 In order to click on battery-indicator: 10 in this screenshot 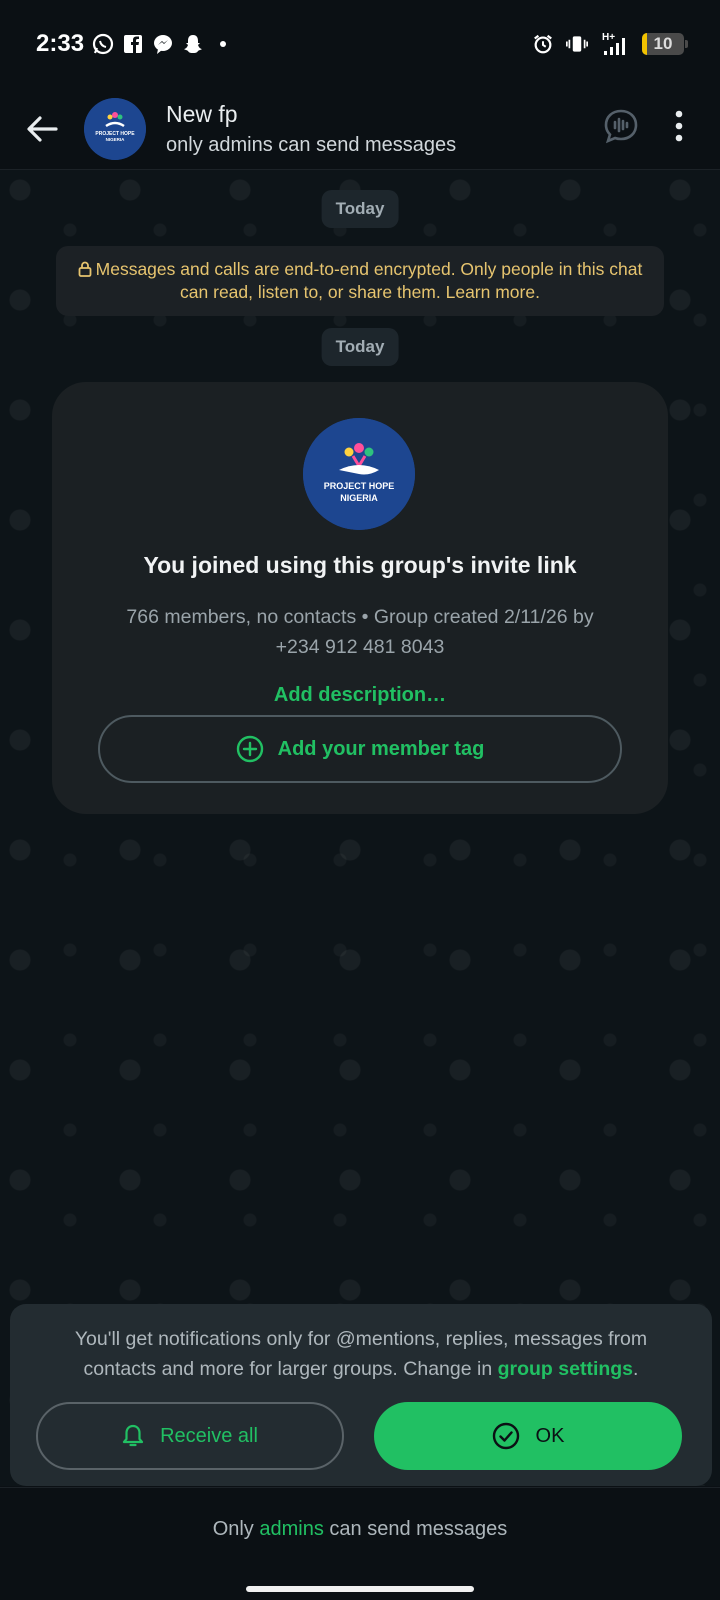, I will do `click(665, 44)`.